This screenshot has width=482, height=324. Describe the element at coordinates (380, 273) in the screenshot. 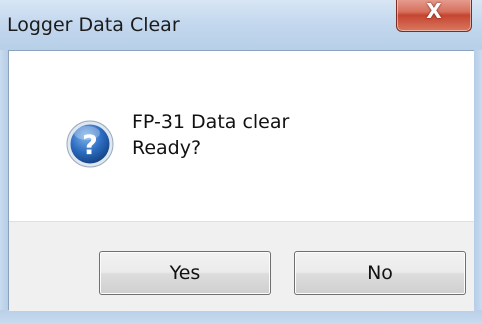

I see `no-button: No` at that location.